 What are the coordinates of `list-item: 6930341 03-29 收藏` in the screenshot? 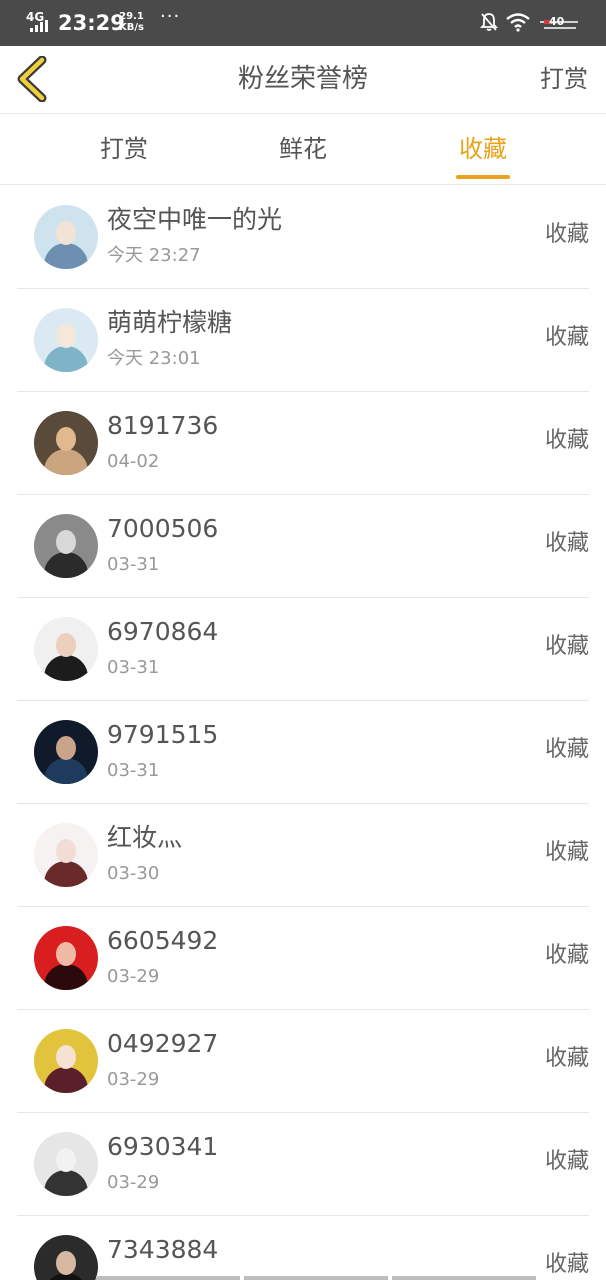 It's located at (303, 1164).